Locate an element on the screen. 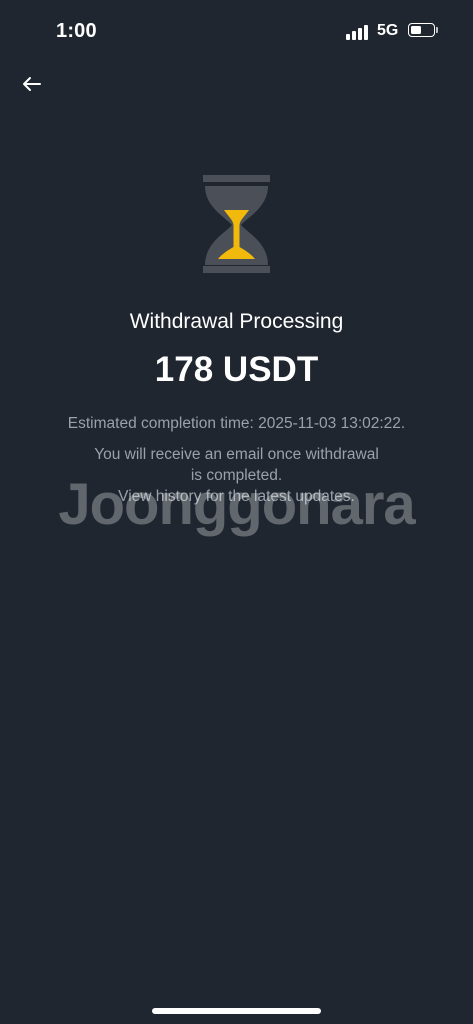  status-time: 1:00 is located at coordinates (76, 31).